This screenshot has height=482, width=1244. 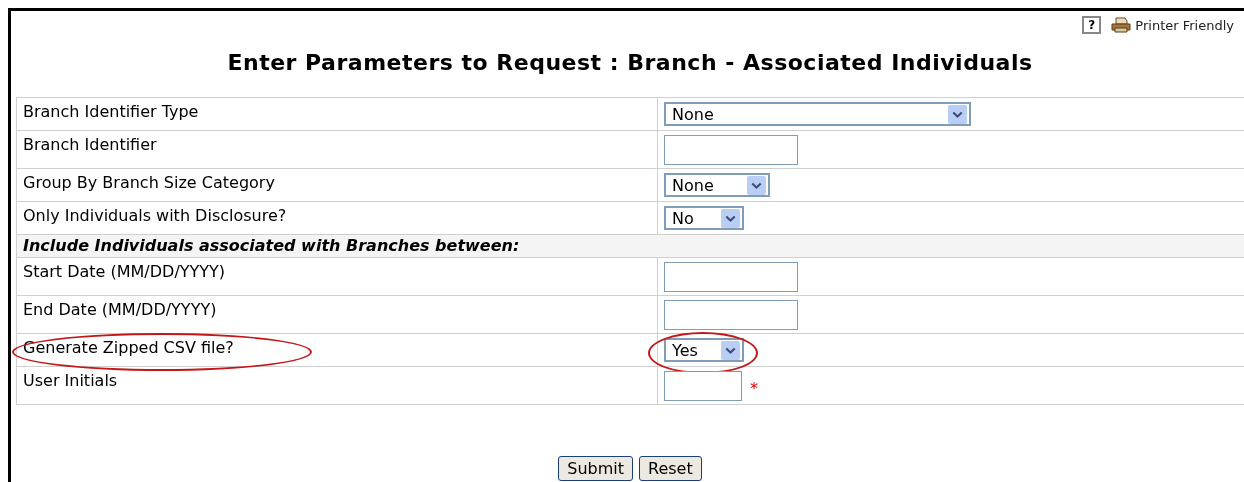 I want to click on help-button: ?, so click(x=1092, y=25).